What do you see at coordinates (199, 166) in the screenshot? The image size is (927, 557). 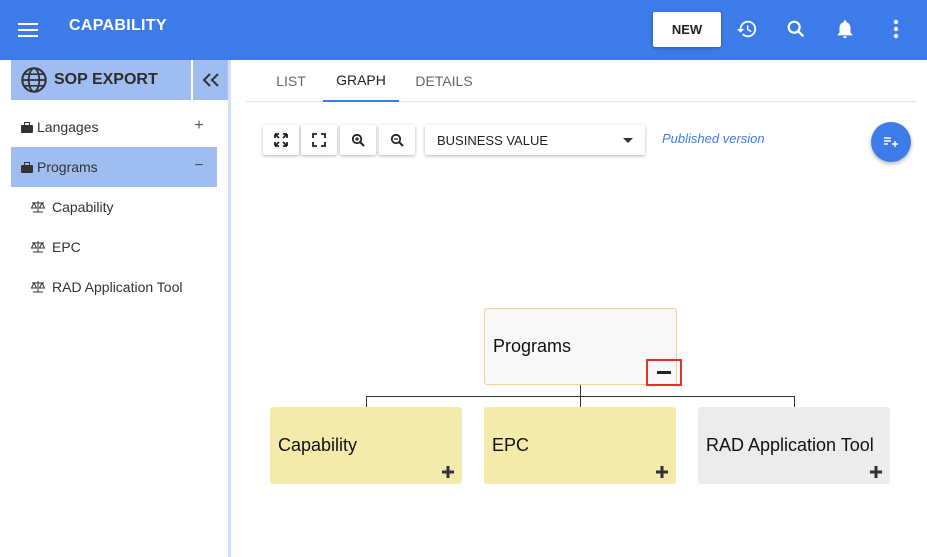 I see `collapse-button: −` at bounding box center [199, 166].